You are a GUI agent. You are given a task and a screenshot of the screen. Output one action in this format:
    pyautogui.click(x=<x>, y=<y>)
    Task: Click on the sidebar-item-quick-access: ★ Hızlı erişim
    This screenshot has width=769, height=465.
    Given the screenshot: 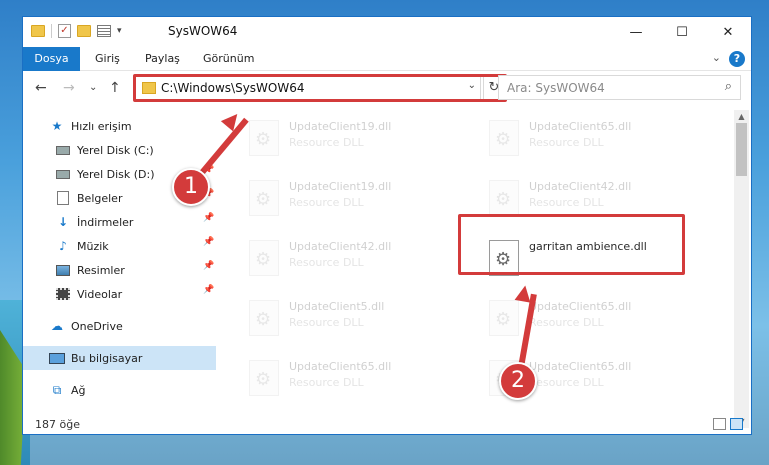 What is the action you would take?
    pyautogui.click(x=90, y=126)
    